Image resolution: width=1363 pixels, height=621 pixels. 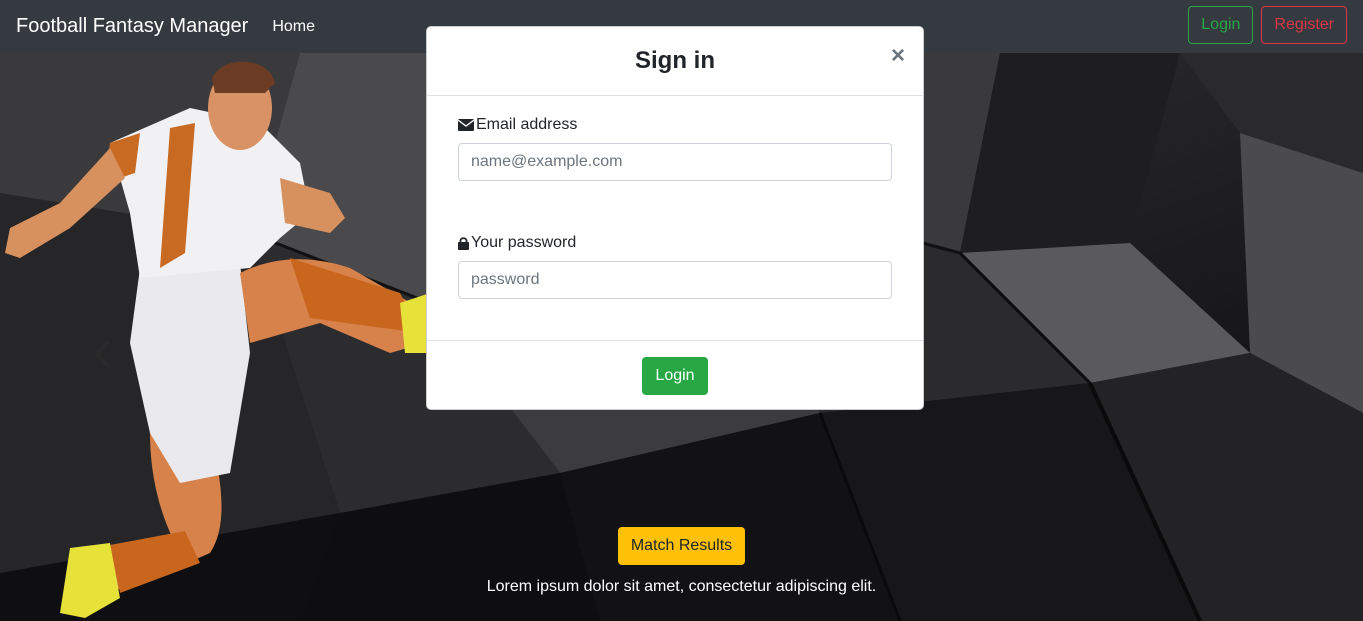 I want to click on modal-footer: Login, so click(x=675, y=375).